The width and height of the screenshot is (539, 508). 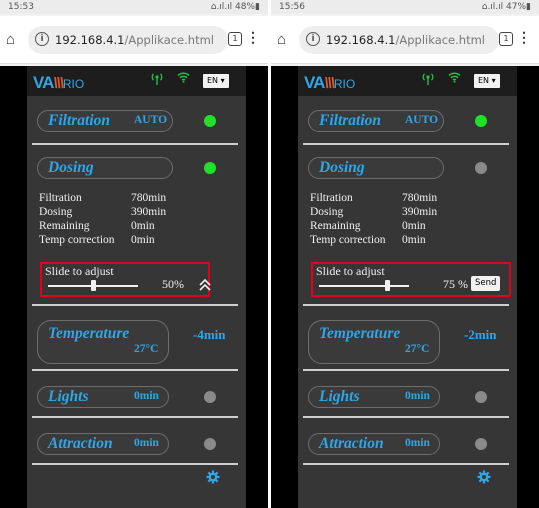 I want to click on status-icons: ⌂.ıl.ıl 47%▮, so click(x=506, y=7).